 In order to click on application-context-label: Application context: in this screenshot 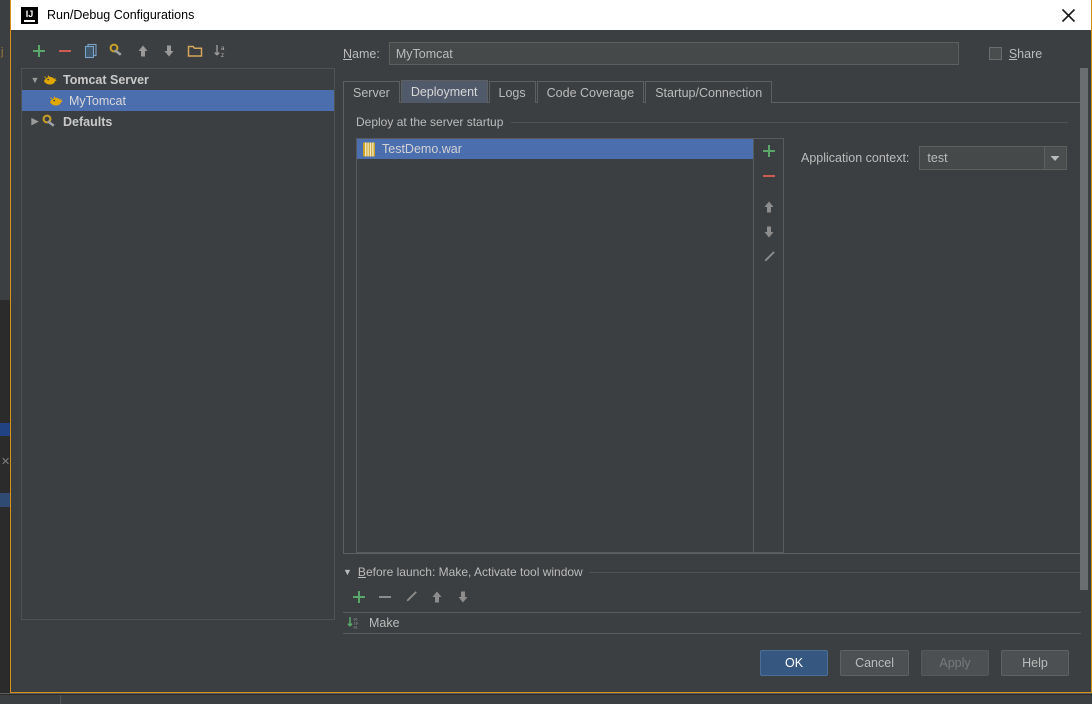, I will do `click(855, 158)`.